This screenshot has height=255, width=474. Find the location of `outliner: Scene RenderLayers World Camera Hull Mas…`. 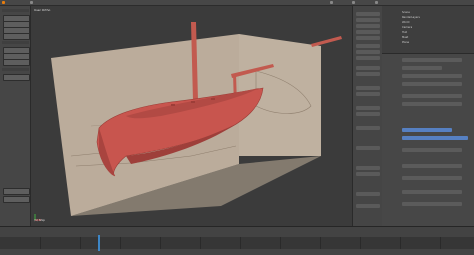

outliner: Scene RenderLayers World Camera Hull Mas… is located at coordinates (428, 30).